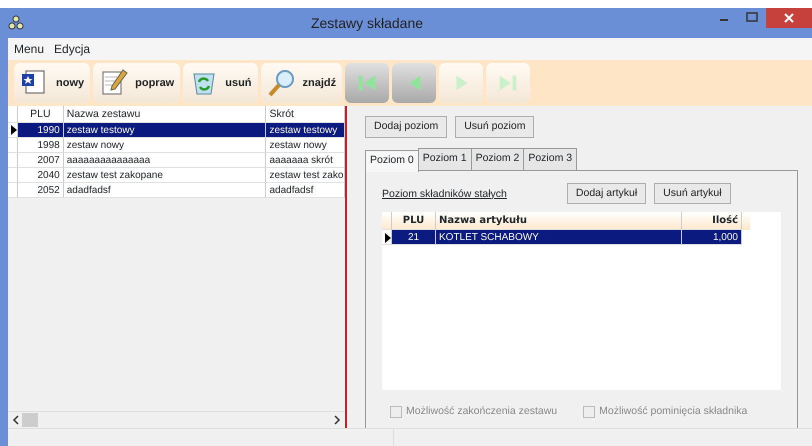 This screenshot has height=446, width=812. Describe the element at coordinates (550, 159) in the screenshot. I see `tab: Poziom 3` at that location.